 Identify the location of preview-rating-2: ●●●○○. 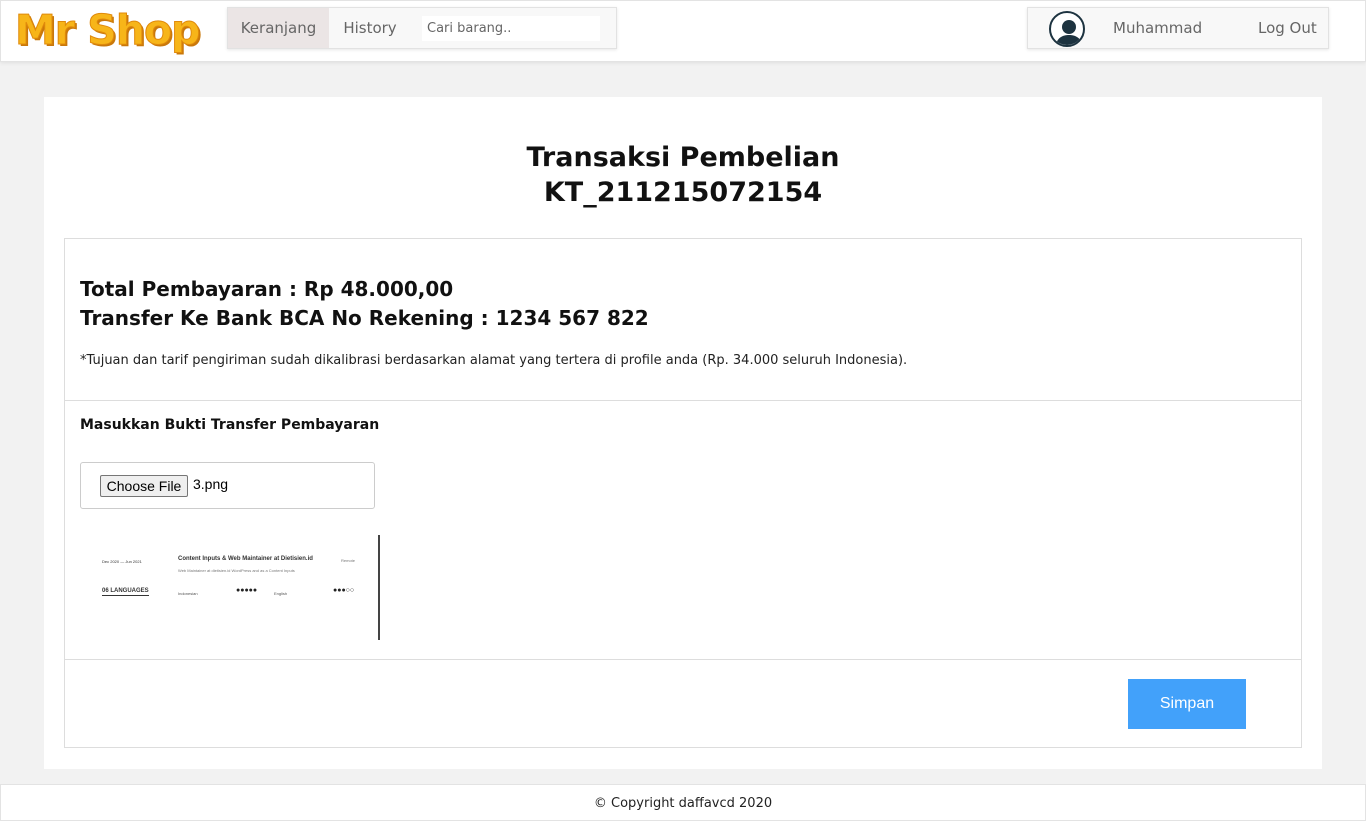
(344, 590).